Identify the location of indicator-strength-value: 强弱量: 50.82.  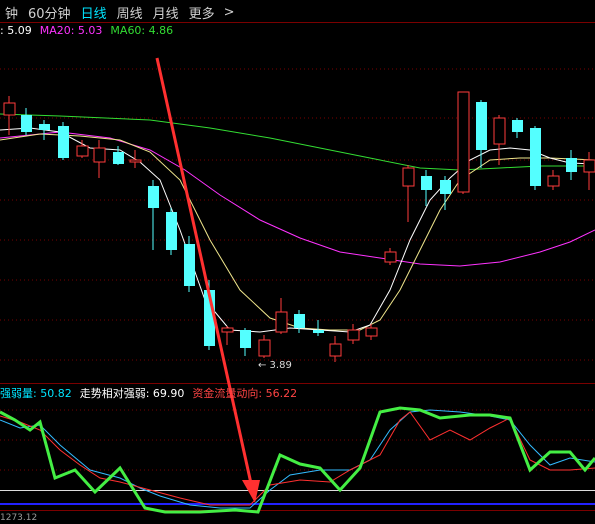
(36, 393).